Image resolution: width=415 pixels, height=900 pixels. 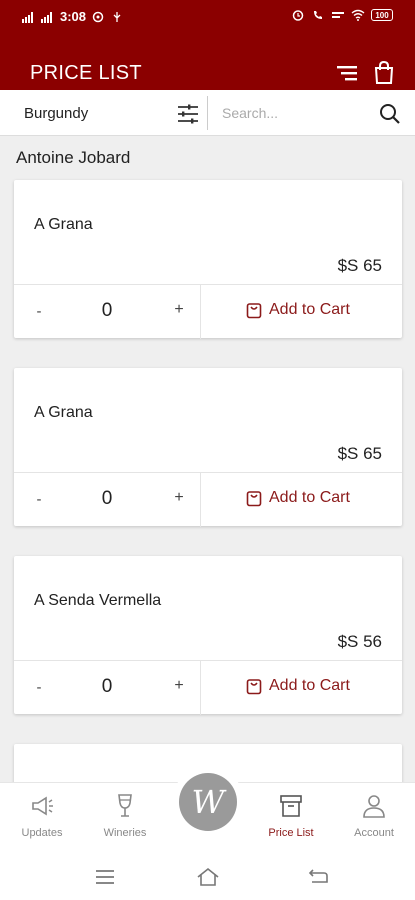 What do you see at coordinates (374, 833) in the screenshot?
I see `nav-label: Account` at bounding box center [374, 833].